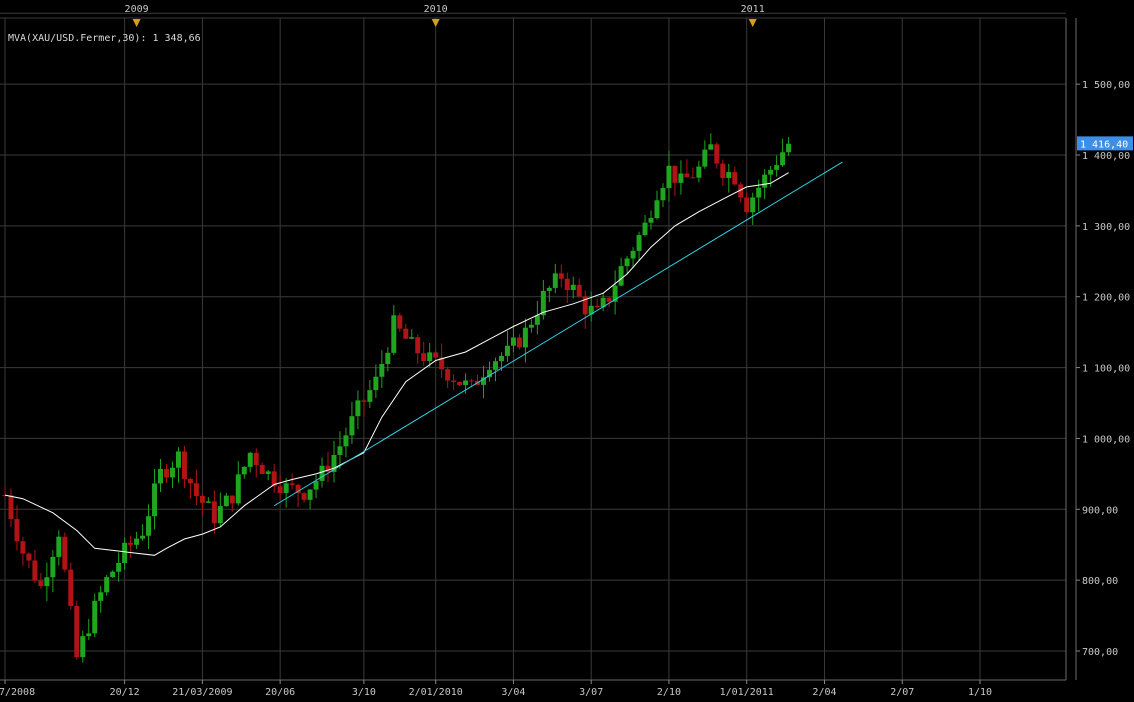 The width and height of the screenshot is (1134, 702). What do you see at coordinates (513, 692) in the screenshot?
I see `x-tick-label: 3/04` at bounding box center [513, 692].